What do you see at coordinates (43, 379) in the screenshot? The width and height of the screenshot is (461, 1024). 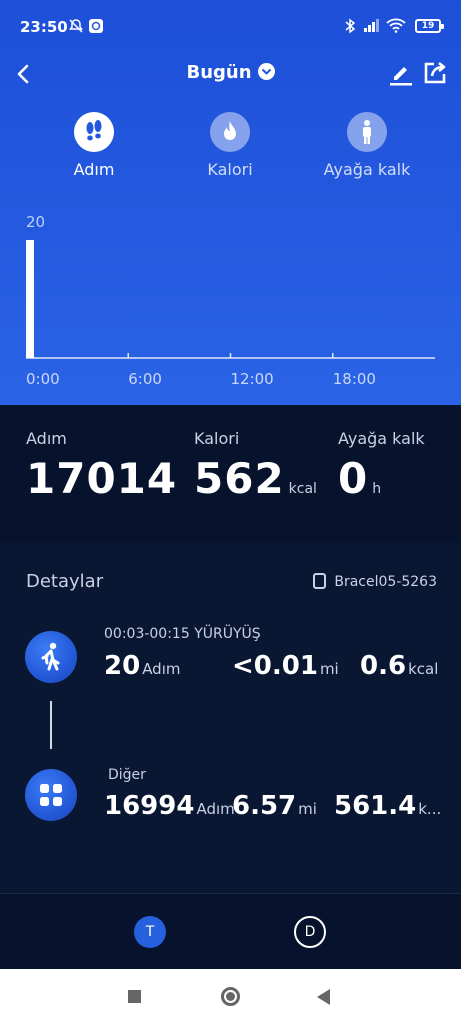 I see `x-tick-label: 0:00` at bounding box center [43, 379].